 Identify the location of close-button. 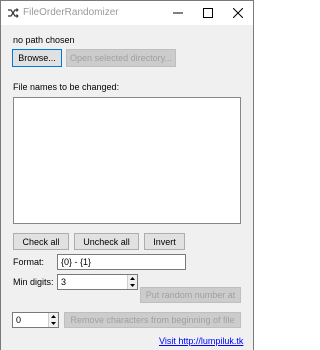
(238, 13).